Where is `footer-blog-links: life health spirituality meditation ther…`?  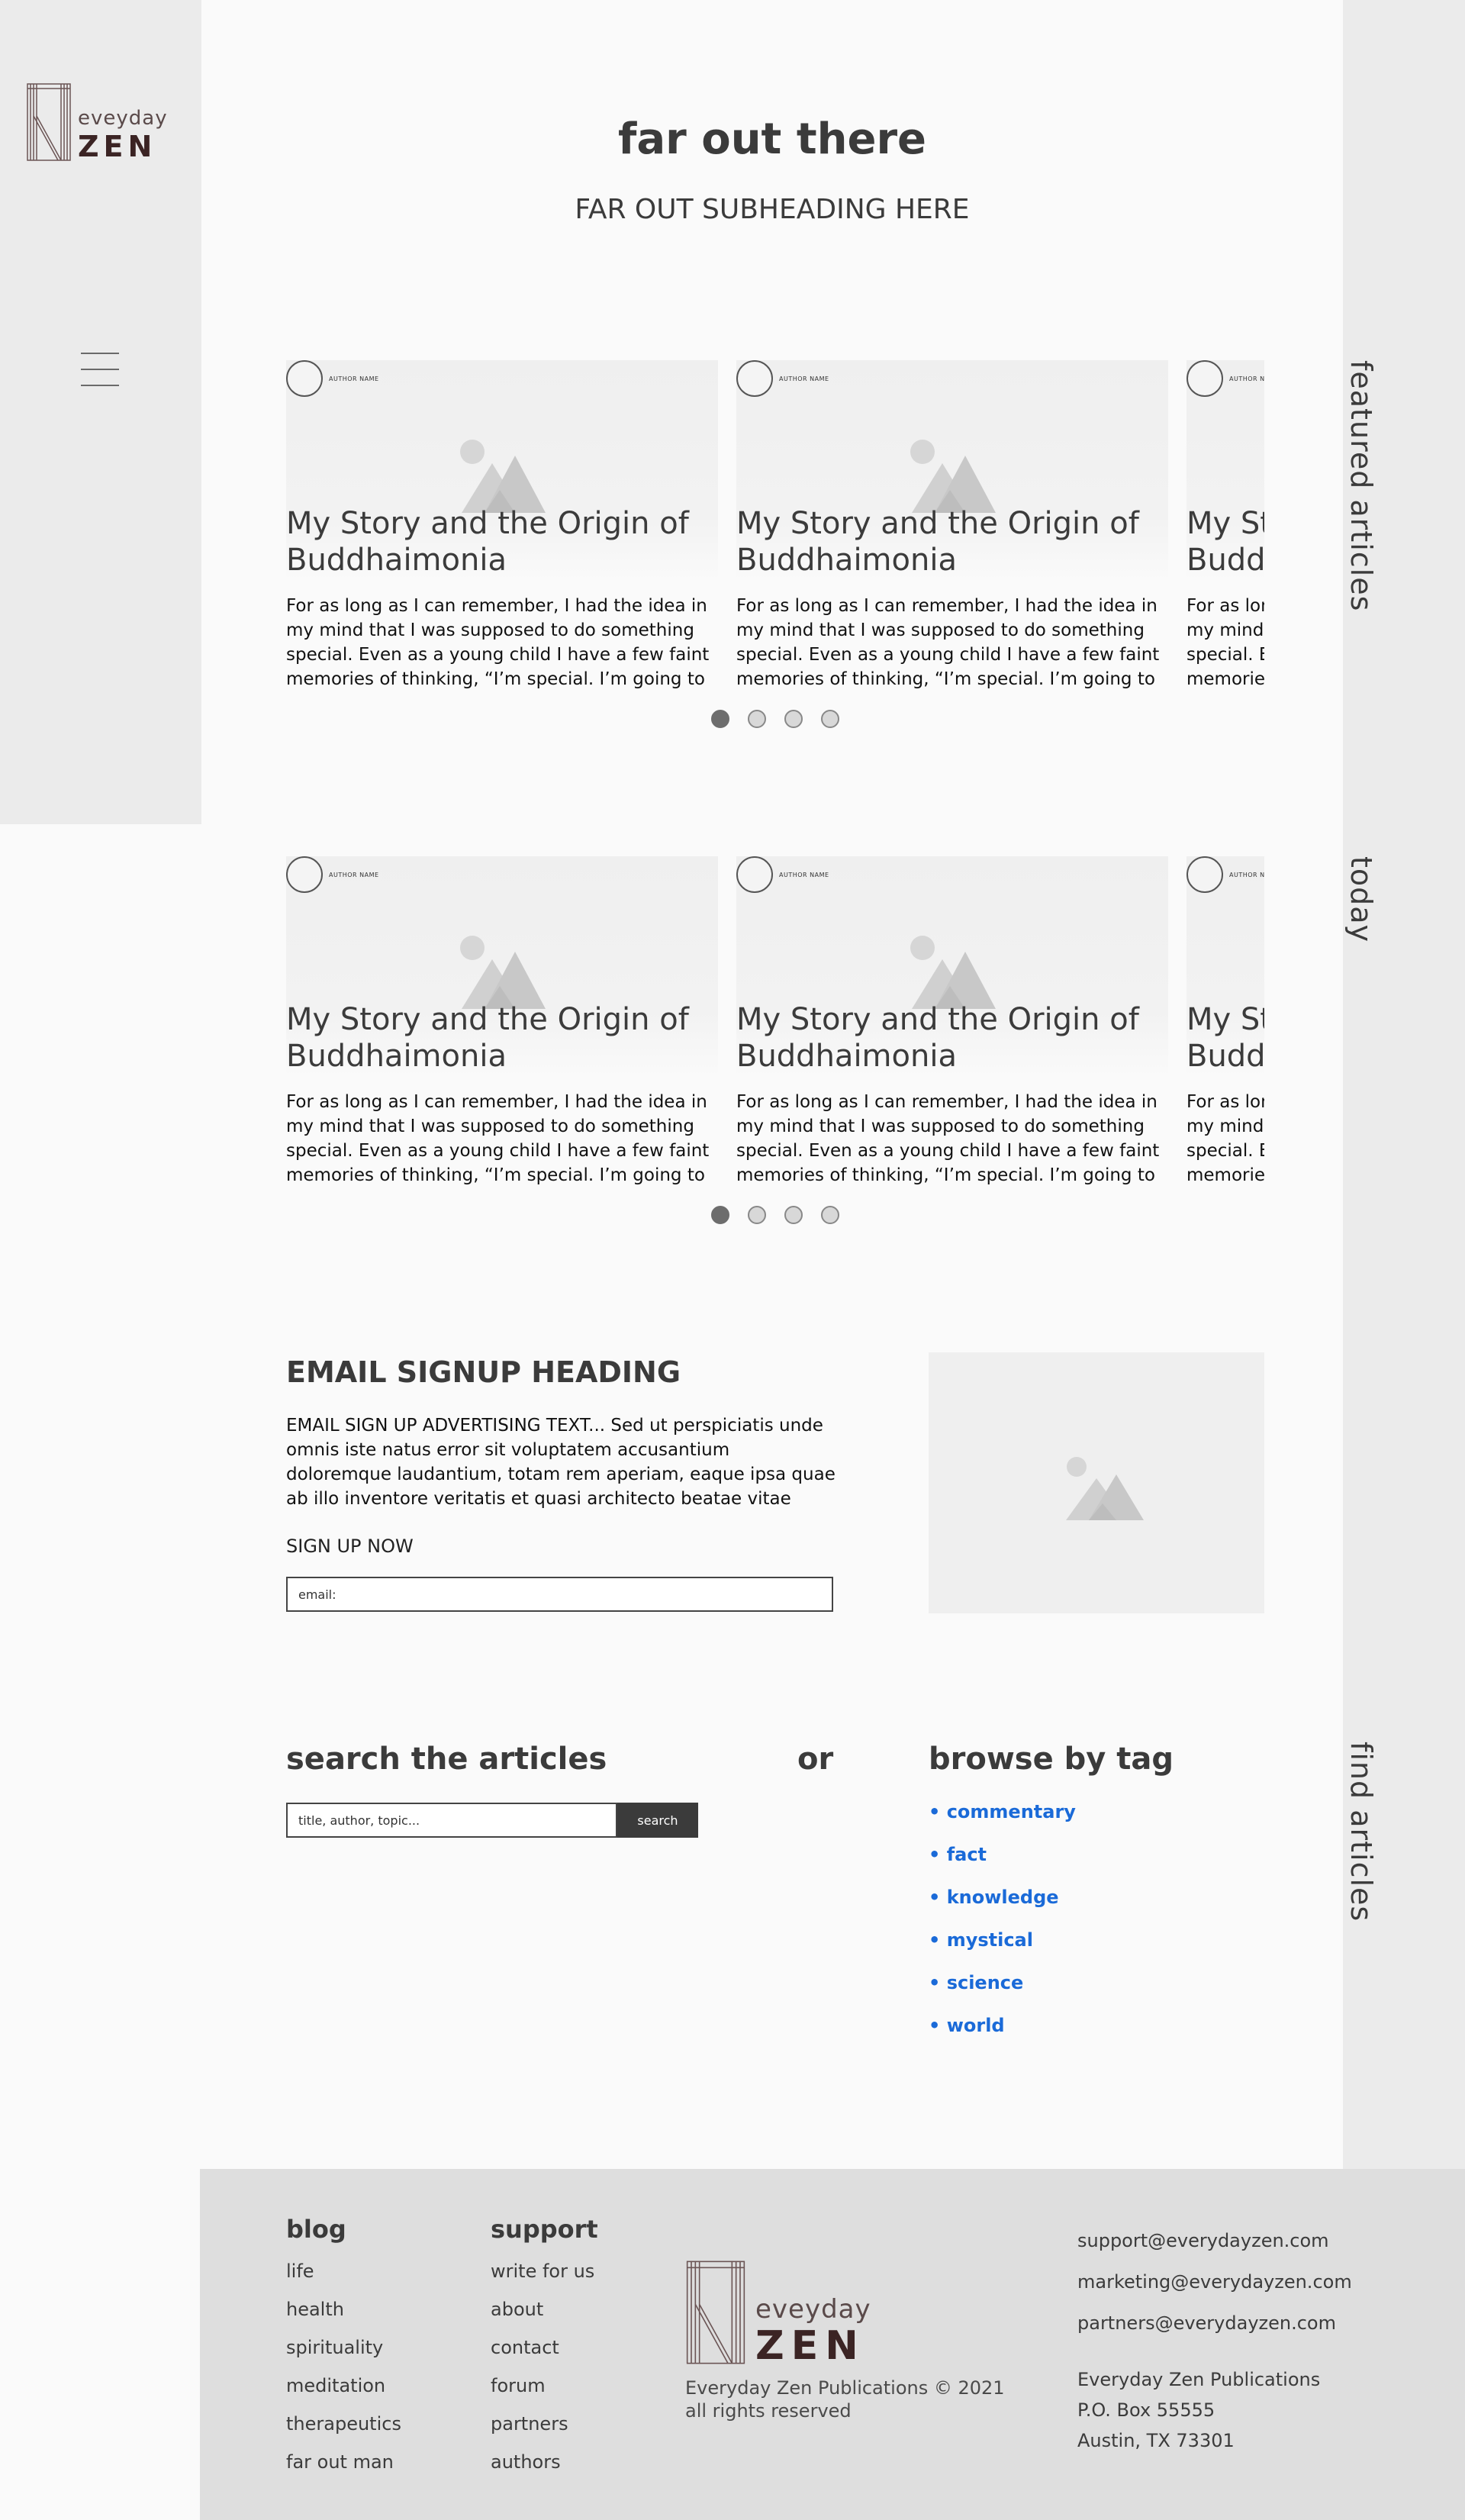
footer-blog-links: life health spirituality meditation ther… is located at coordinates (343, 2375).